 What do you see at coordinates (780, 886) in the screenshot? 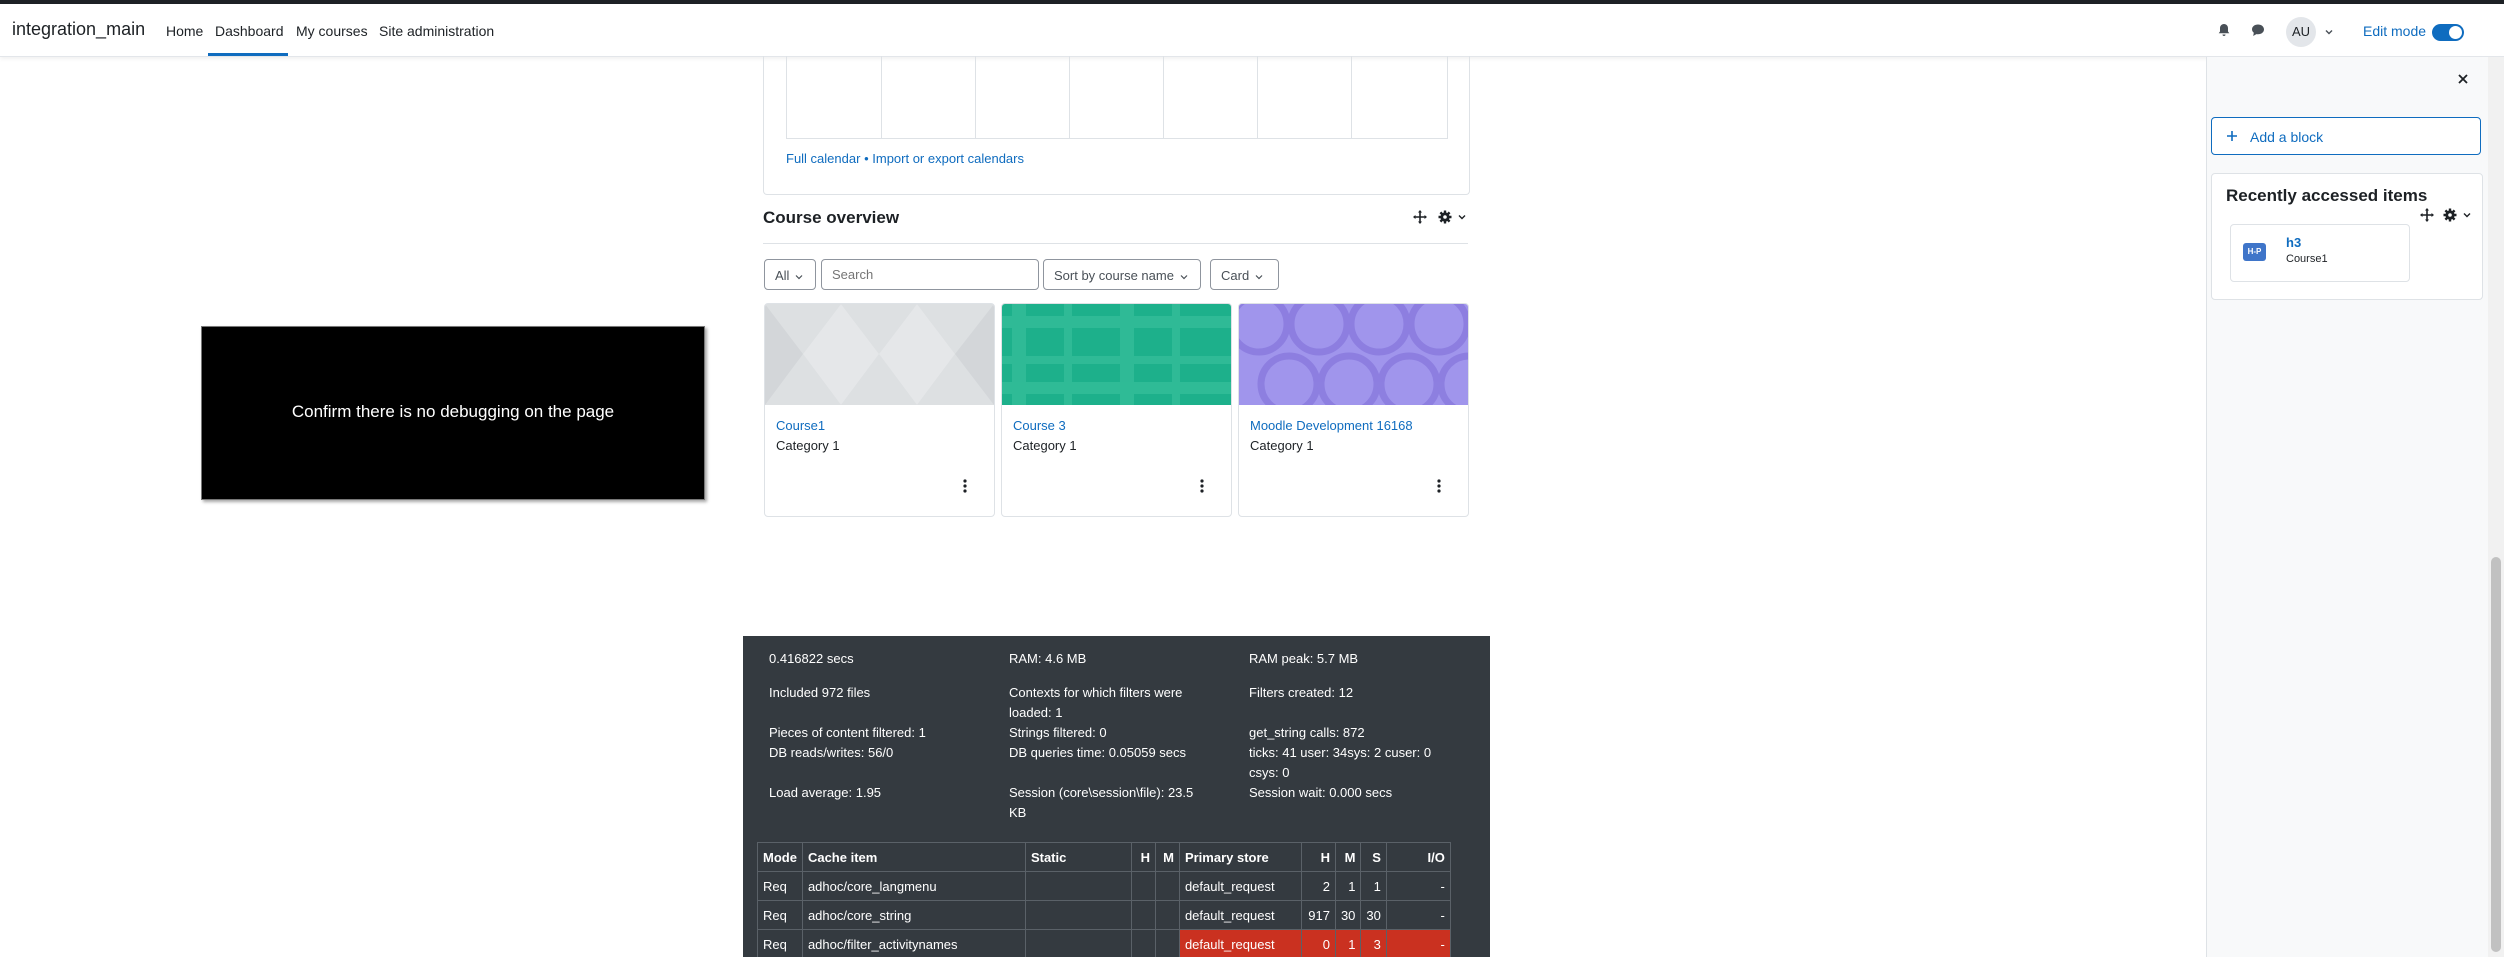
I see `table-cell: Req` at bounding box center [780, 886].